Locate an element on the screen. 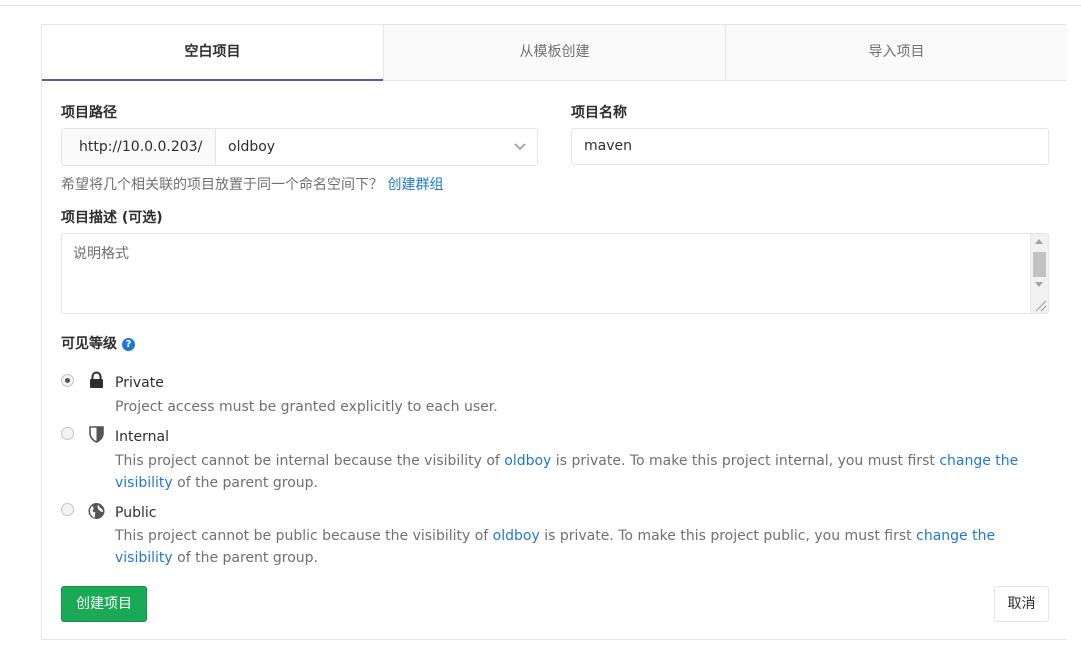 Image resolution: width=1081 pixels, height=650 pixels. visibility-public-title: Public is located at coordinates (136, 513).